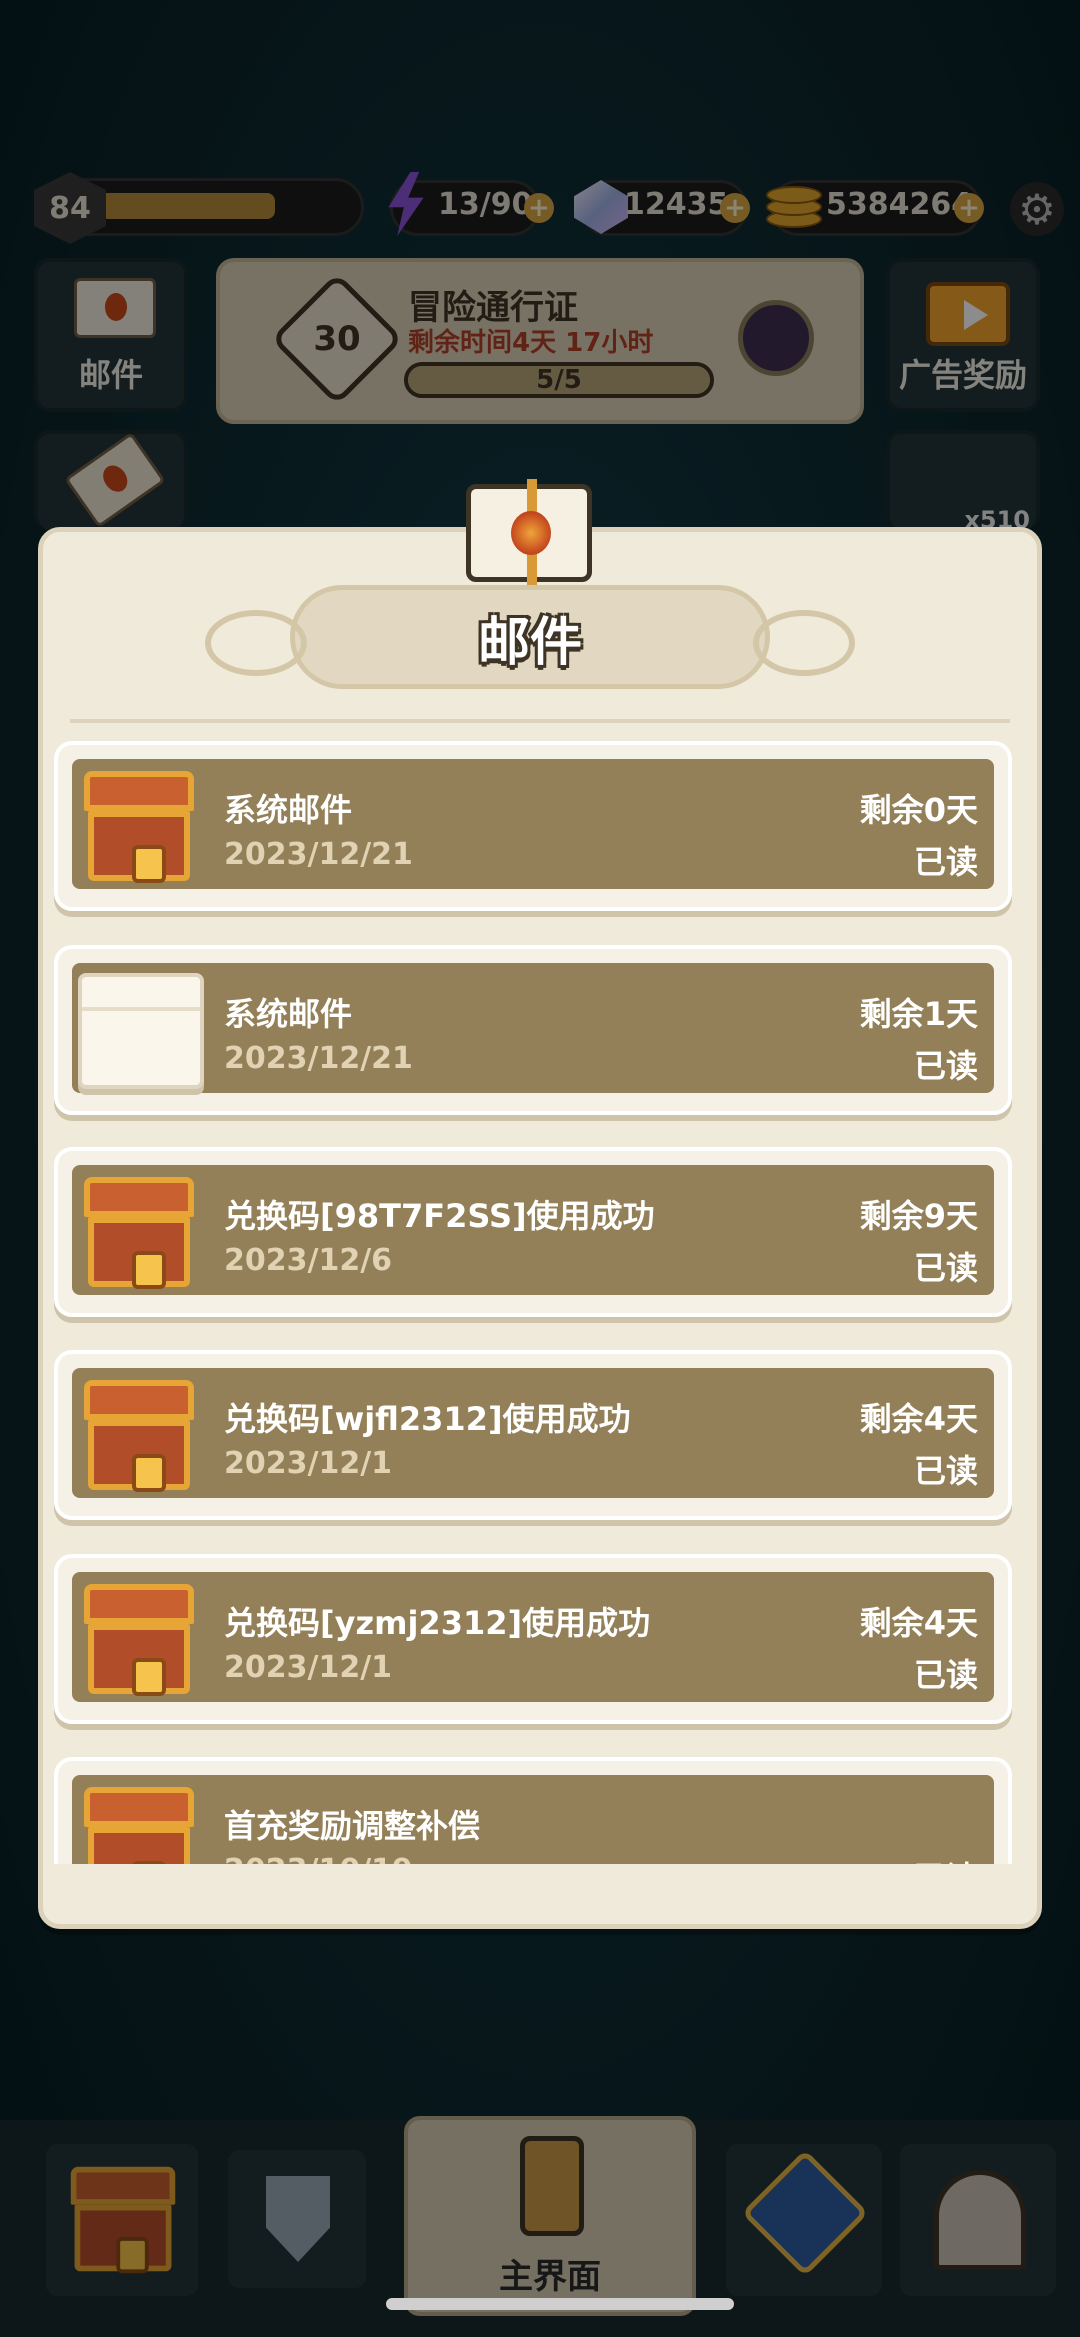  Describe the element at coordinates (439, 1216) in the screenshot. I see `mail-subject: 兑换码[98T7F2SS]使用成功` at that location.